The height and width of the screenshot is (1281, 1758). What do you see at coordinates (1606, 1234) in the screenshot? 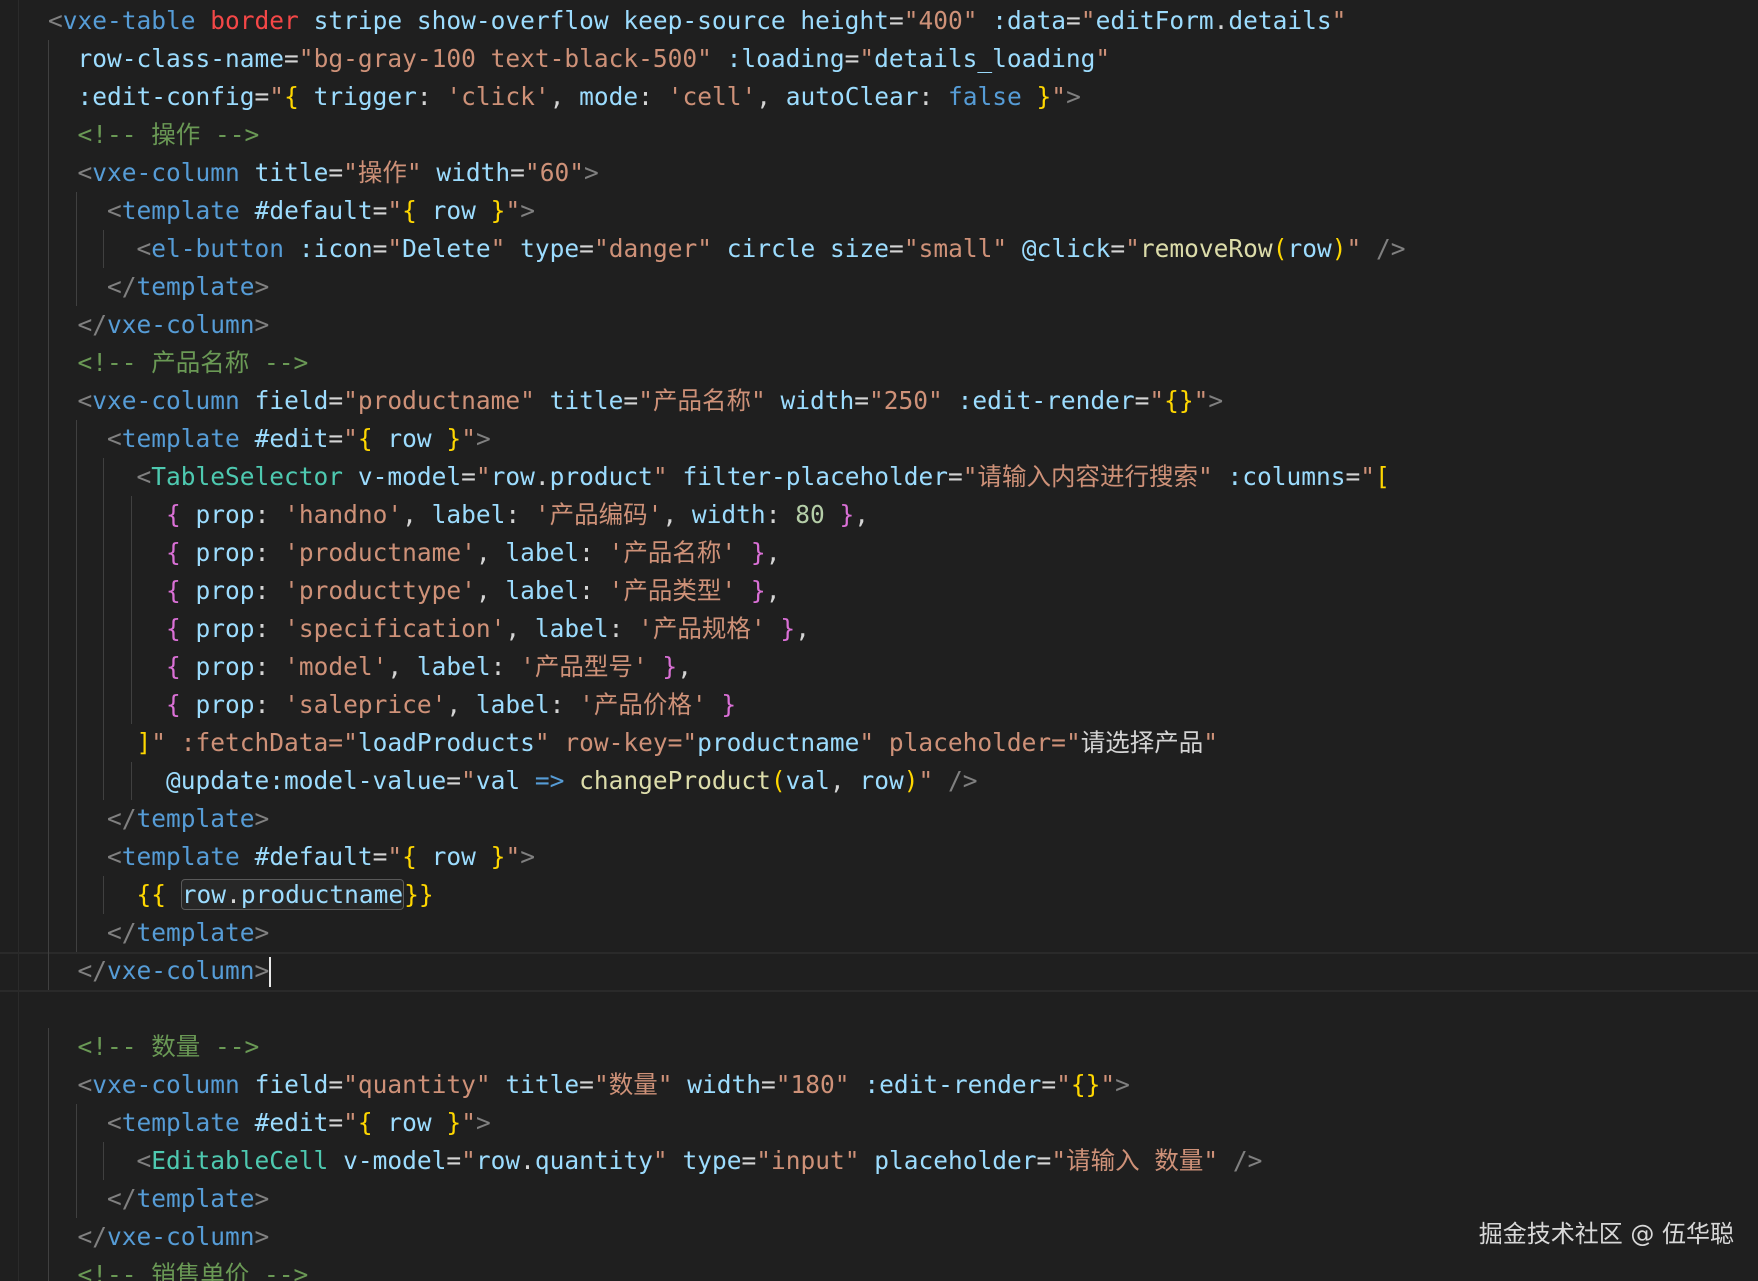
I see `watermark: 掘金技术社区 @ 伍华聪` at bounding box center [1606, 1234].